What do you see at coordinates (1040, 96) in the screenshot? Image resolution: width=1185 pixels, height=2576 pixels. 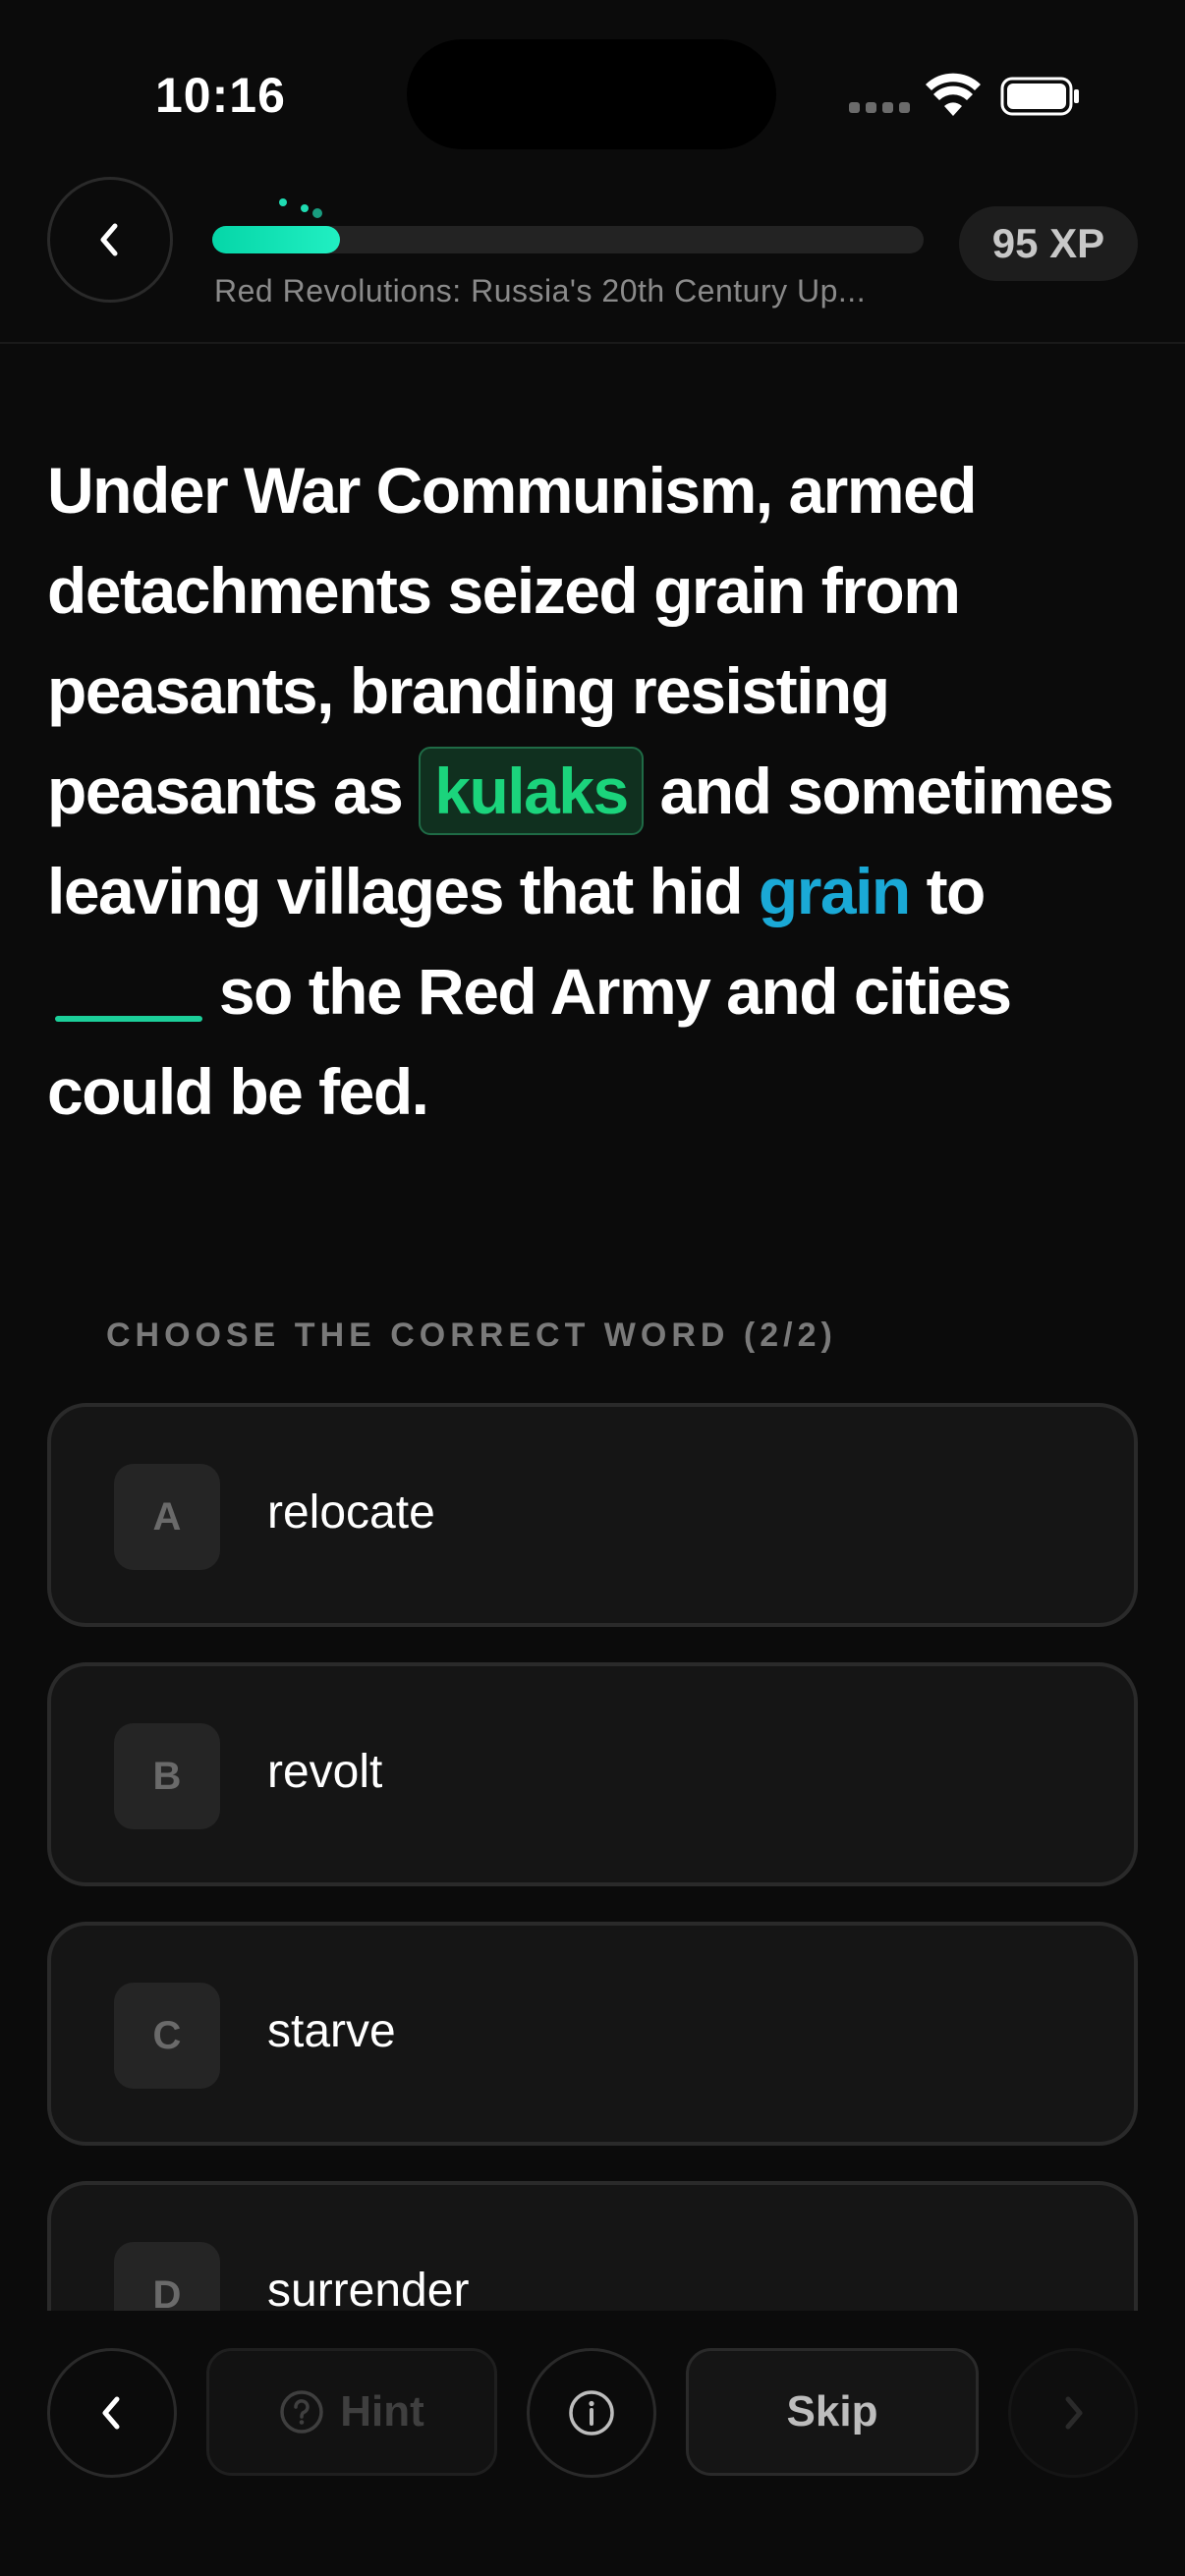 I see `battery-icon` at bounding box center [1040, 96].